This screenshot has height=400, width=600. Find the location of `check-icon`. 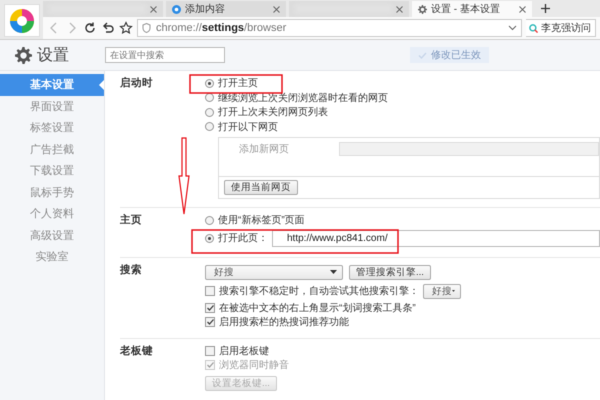

check-icon is located at coordinates (422, 55).